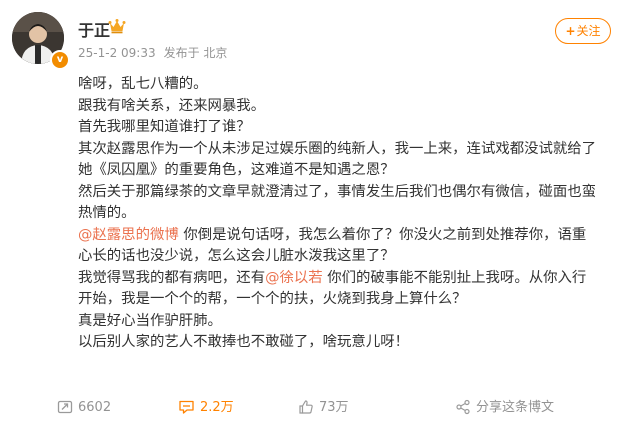 This screenshot has height=435, width=634. I want to click on post-text-line: 首先我哪里知道谁打了谁？, so click(348, 128).